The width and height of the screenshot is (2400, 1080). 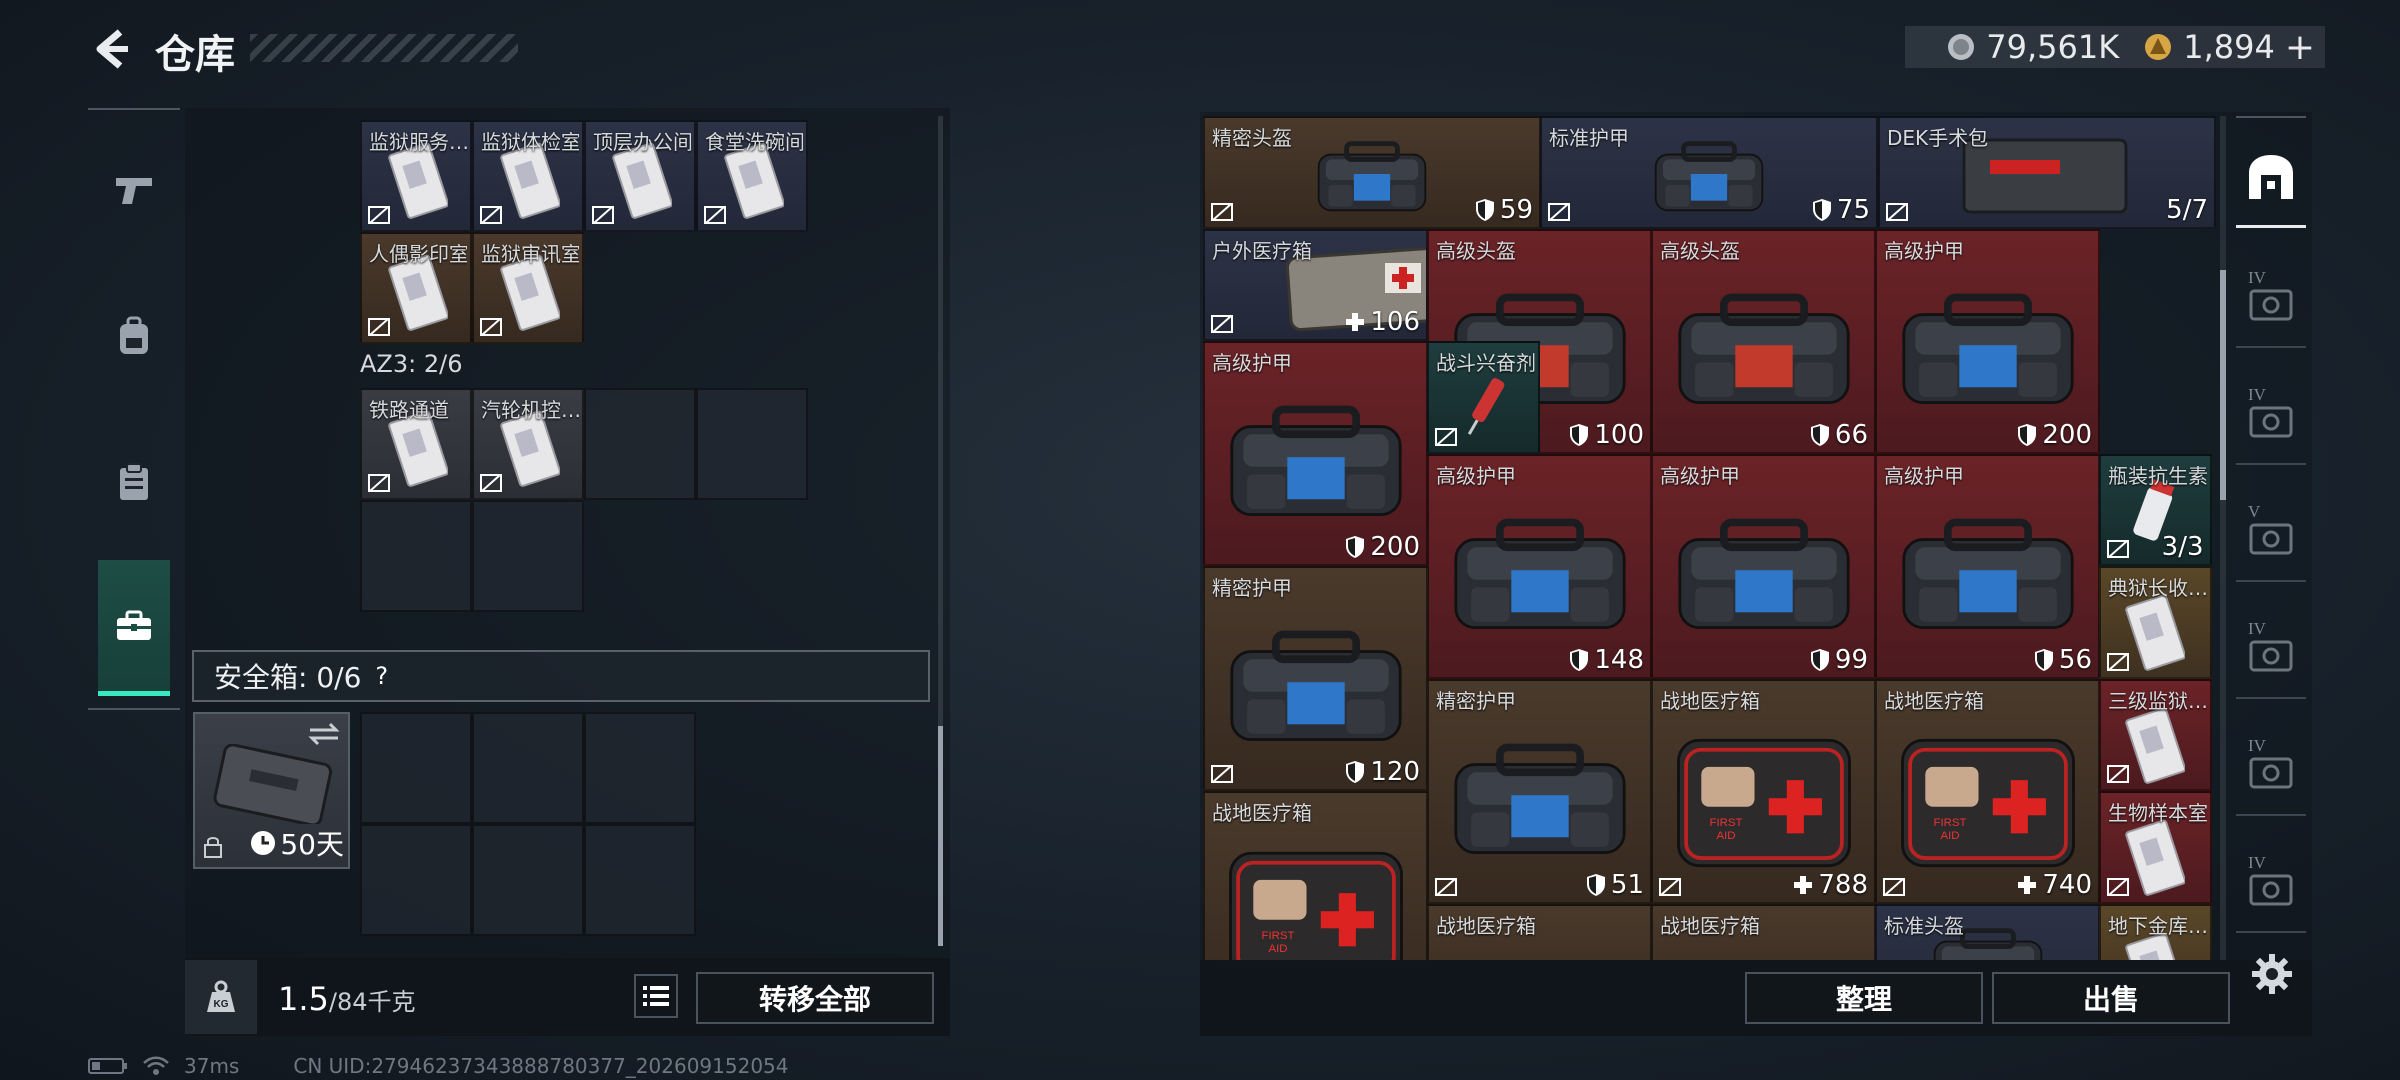 I want to click on item-value: 66, so click(x=1839, y=435).